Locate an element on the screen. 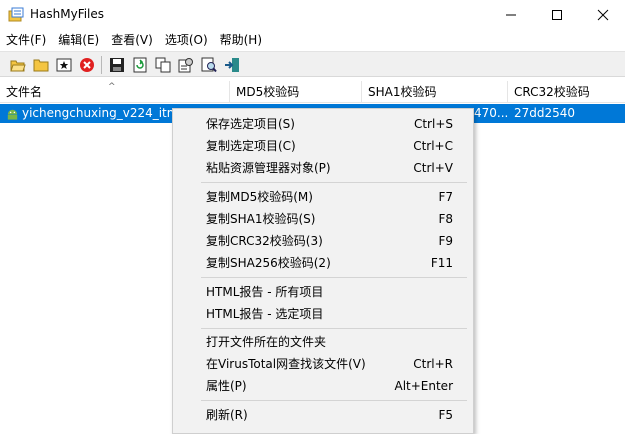 This screenshot has width=625, height=434. cell-filename: yichengchuxing_v224_itmo is located at coordinates (97, 113).